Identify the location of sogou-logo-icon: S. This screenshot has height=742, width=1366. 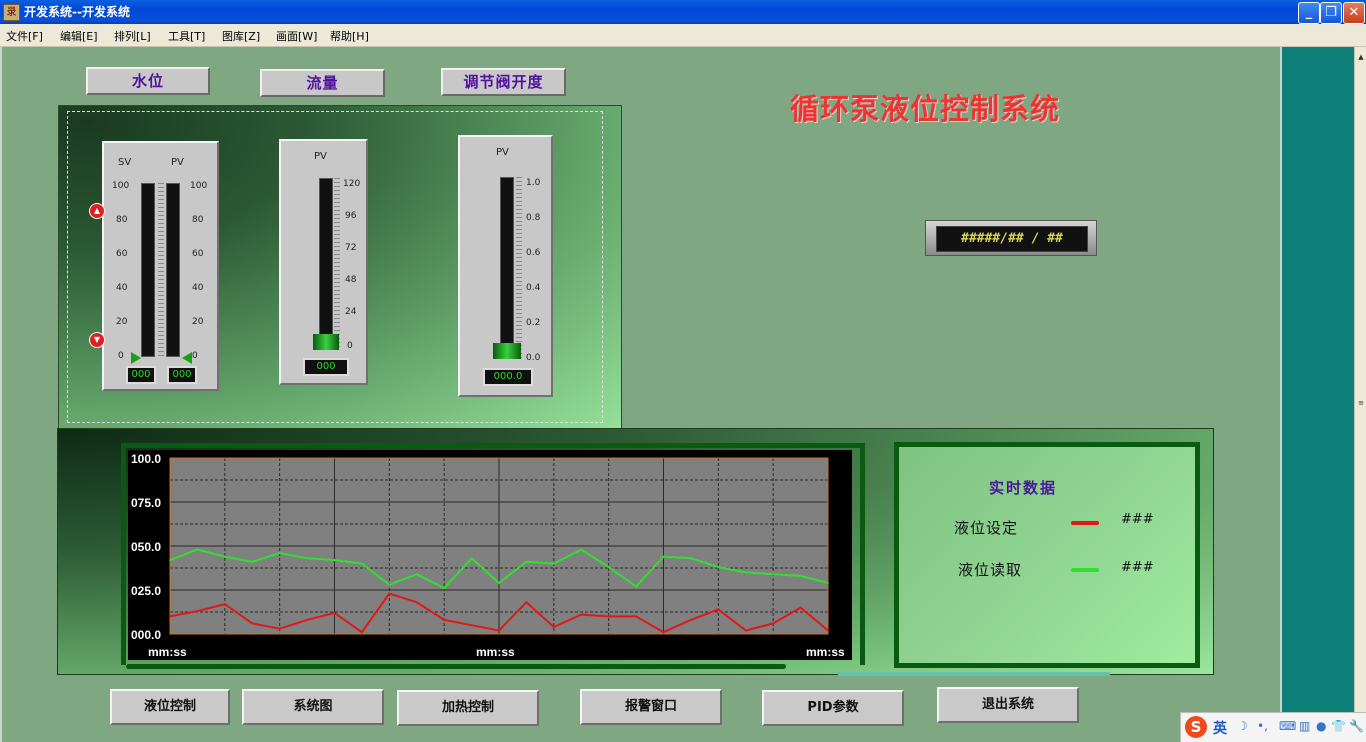
(1196, 727).